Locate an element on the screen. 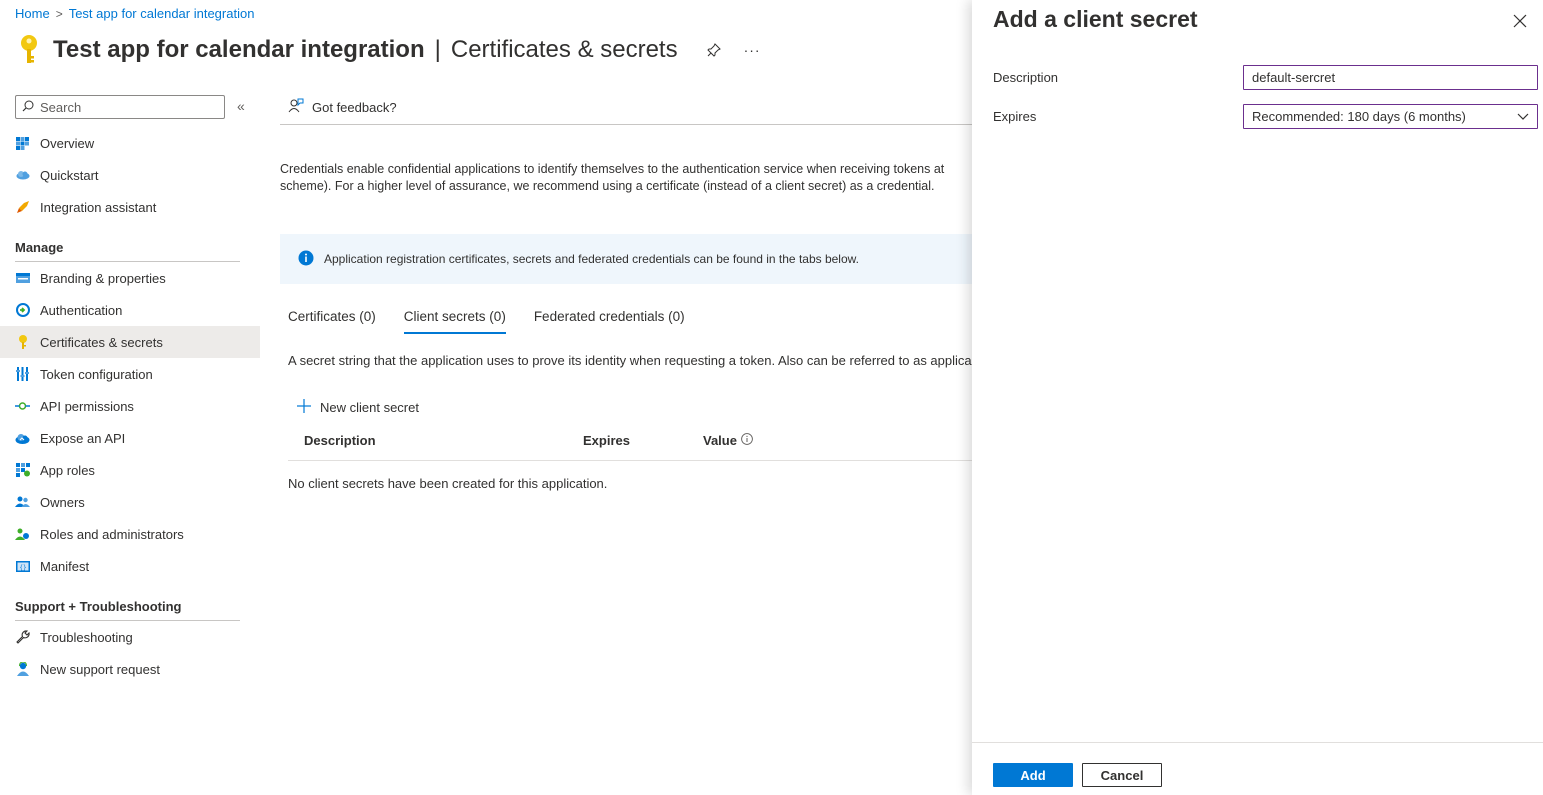 This screenshot has height=795, width=1543. roles-admin-icon is located at coordinates (22, 534).